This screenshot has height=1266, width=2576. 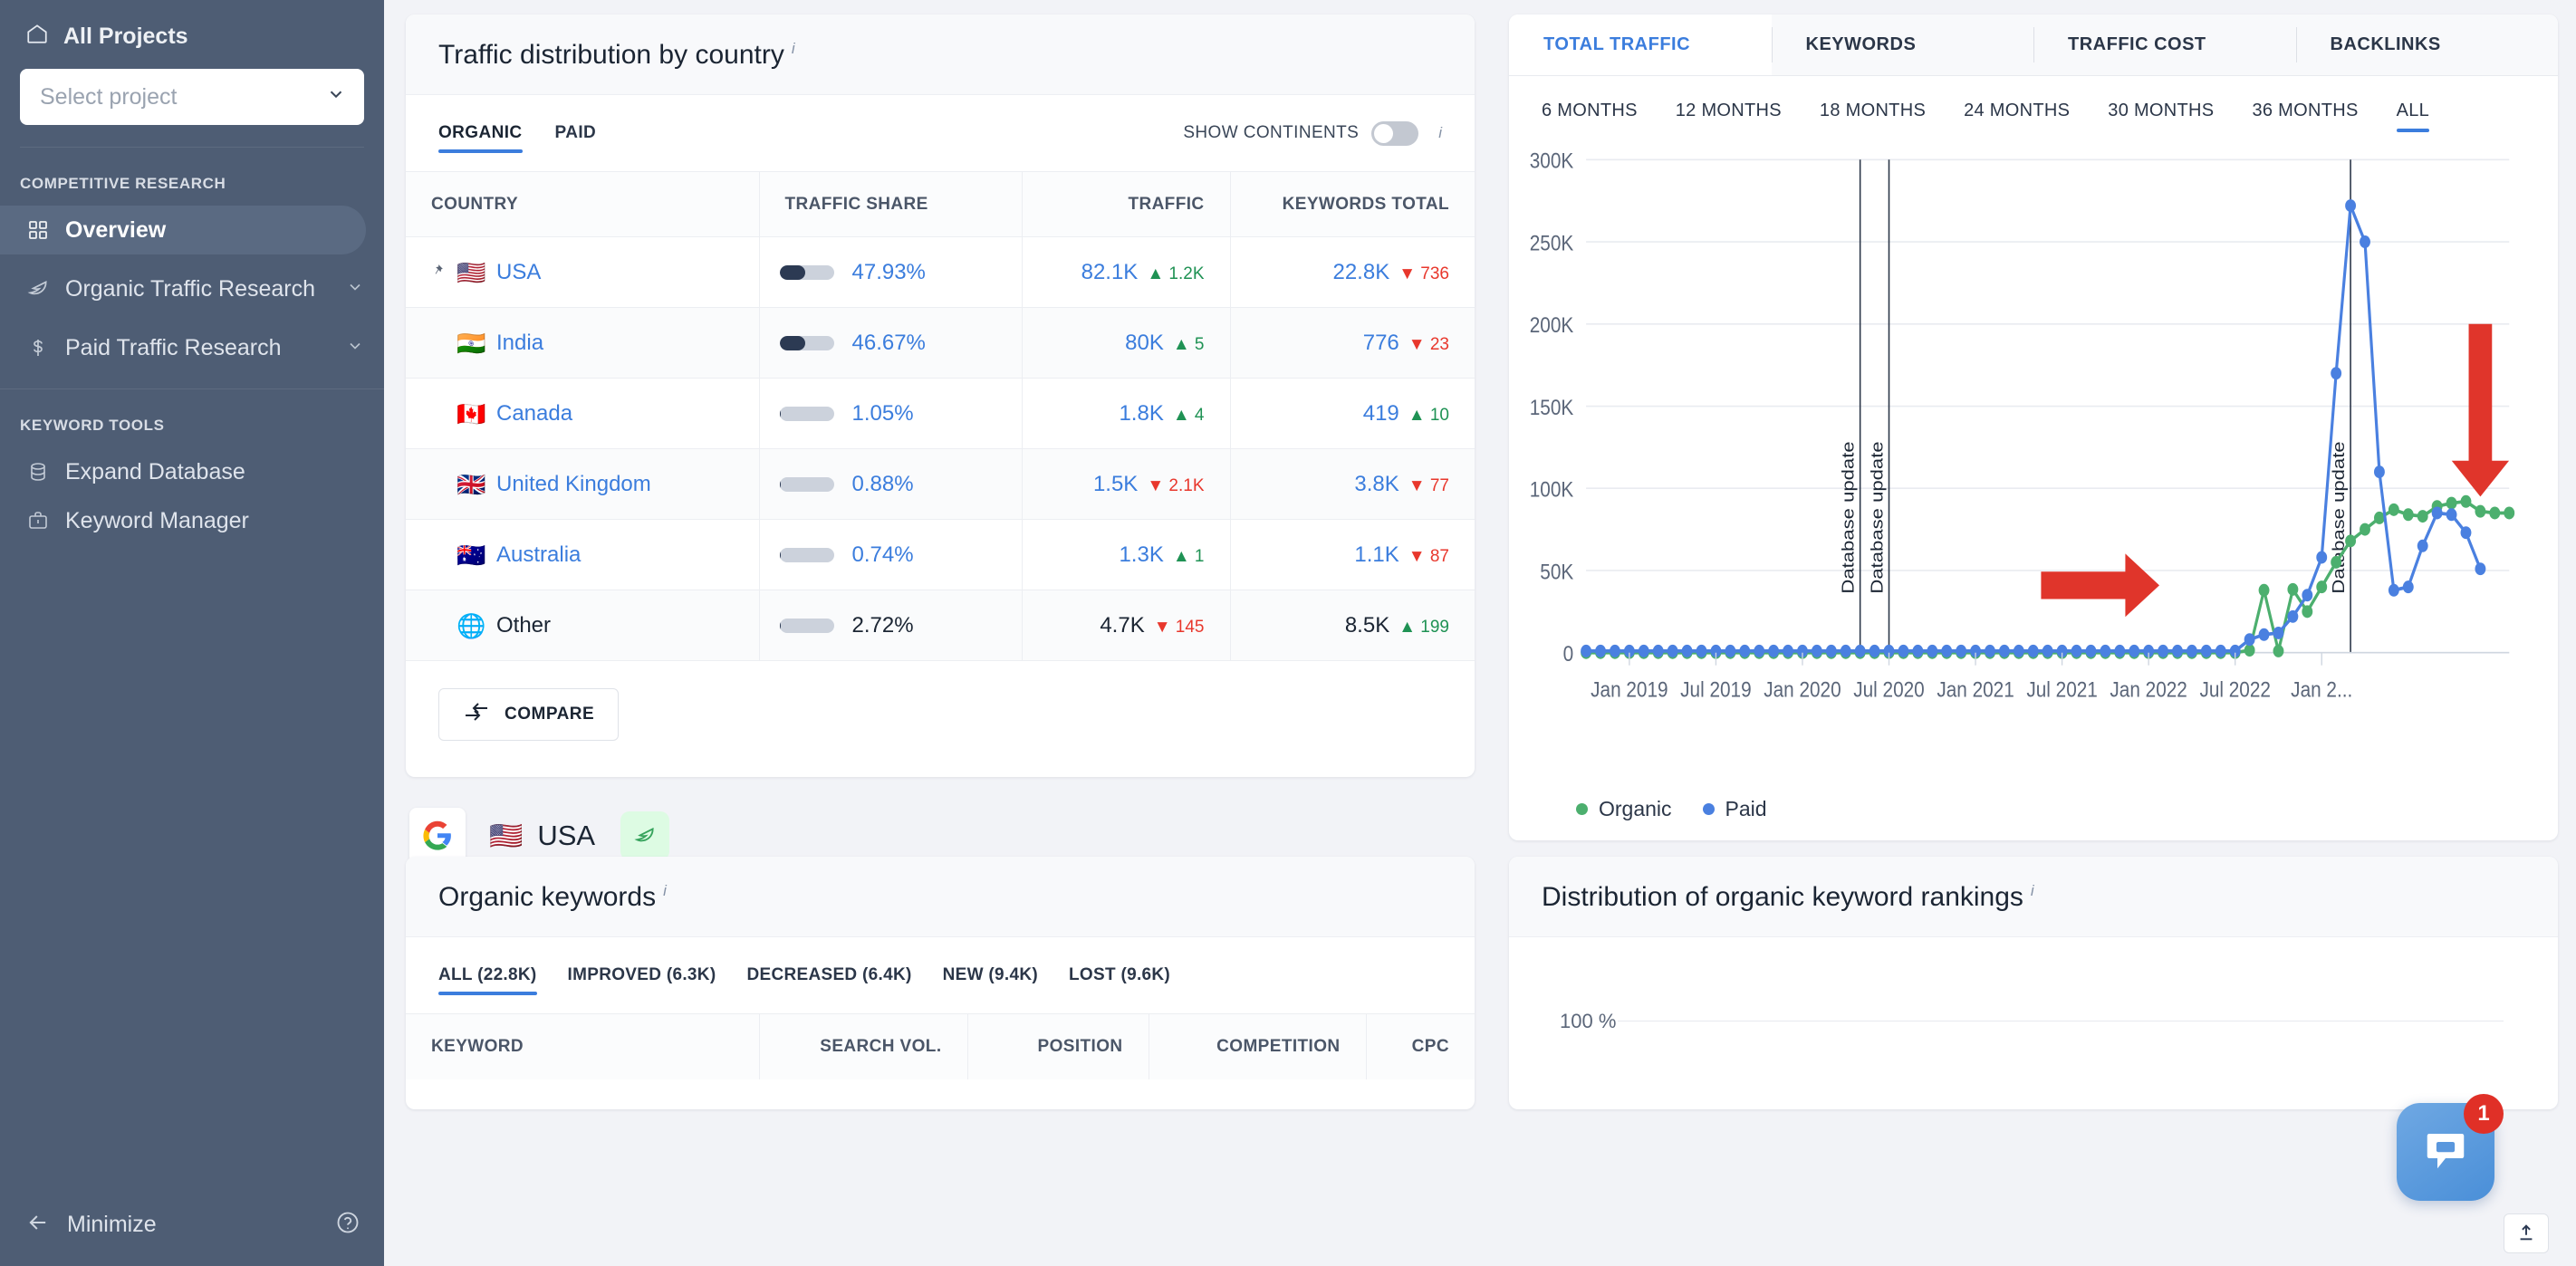 I want to click on sidebar-item-keyword-manager: Keyword Manager, so click(x=192, y=520).